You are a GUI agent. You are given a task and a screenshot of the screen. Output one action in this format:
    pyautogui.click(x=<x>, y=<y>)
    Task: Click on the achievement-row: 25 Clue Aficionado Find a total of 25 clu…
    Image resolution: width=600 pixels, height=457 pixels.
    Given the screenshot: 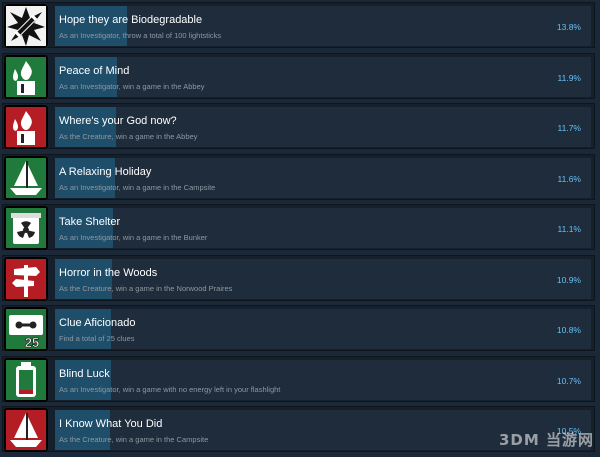 What is the action you would take?
    pyautogui.click(x=298, y=328)
    